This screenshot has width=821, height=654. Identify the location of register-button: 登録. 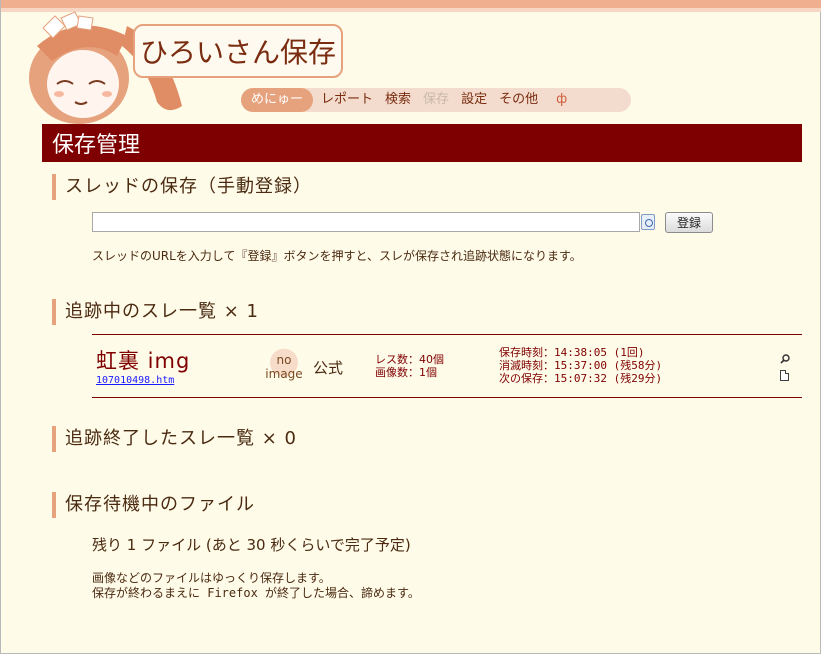
(689, 222).